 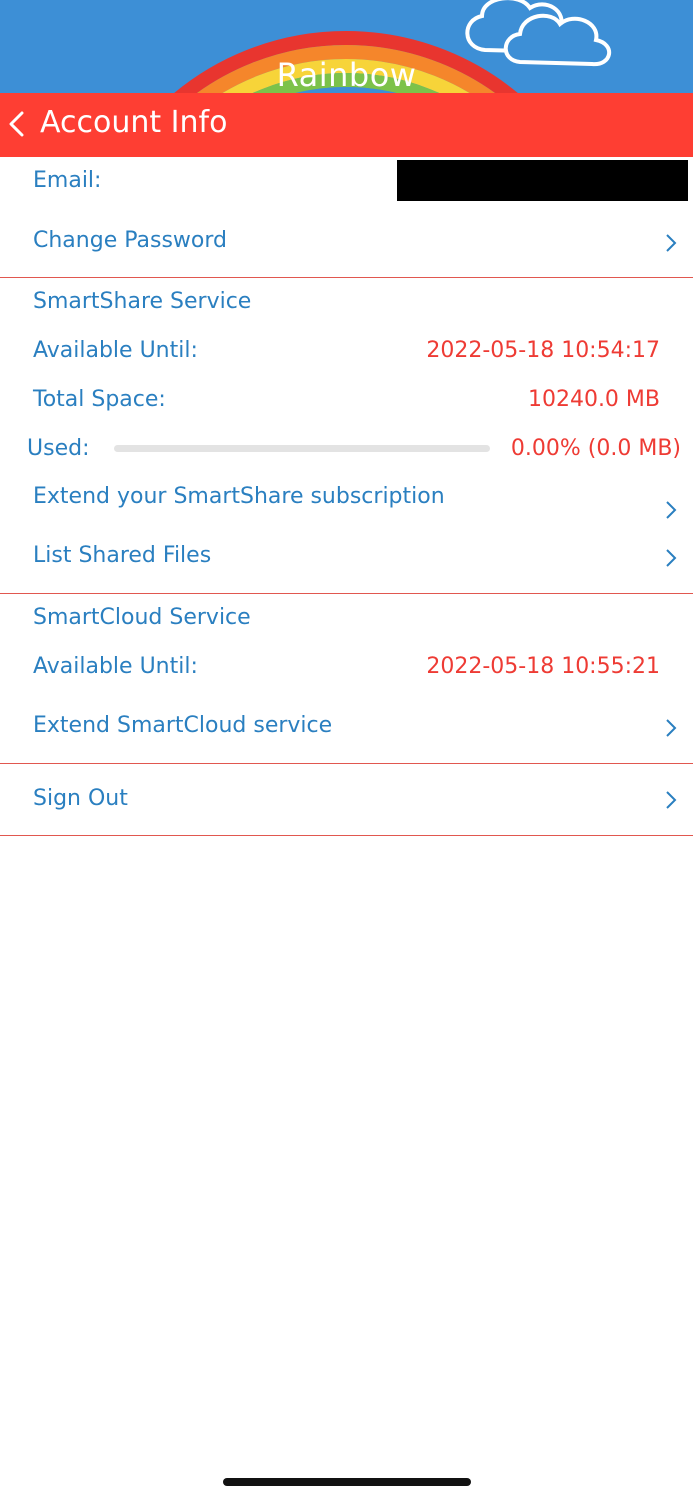 What do you see at coordinates (346, 729) in the screenshot?
I see `extend-smartcloud-row: Extend SmartCloud service` at bounding box center [346, 729].